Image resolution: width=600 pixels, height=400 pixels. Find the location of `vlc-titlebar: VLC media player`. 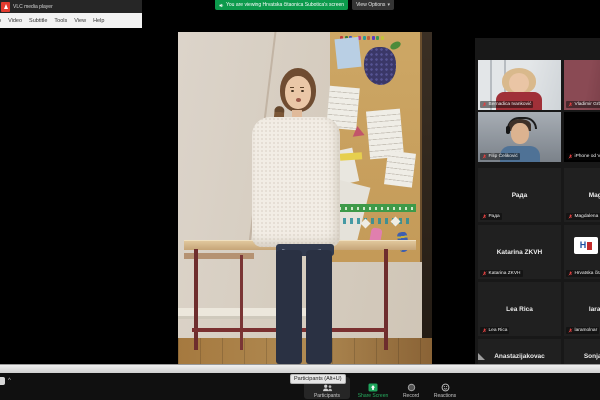

vlc-titlebar: VLC media player is located at coordinates (71, 6).